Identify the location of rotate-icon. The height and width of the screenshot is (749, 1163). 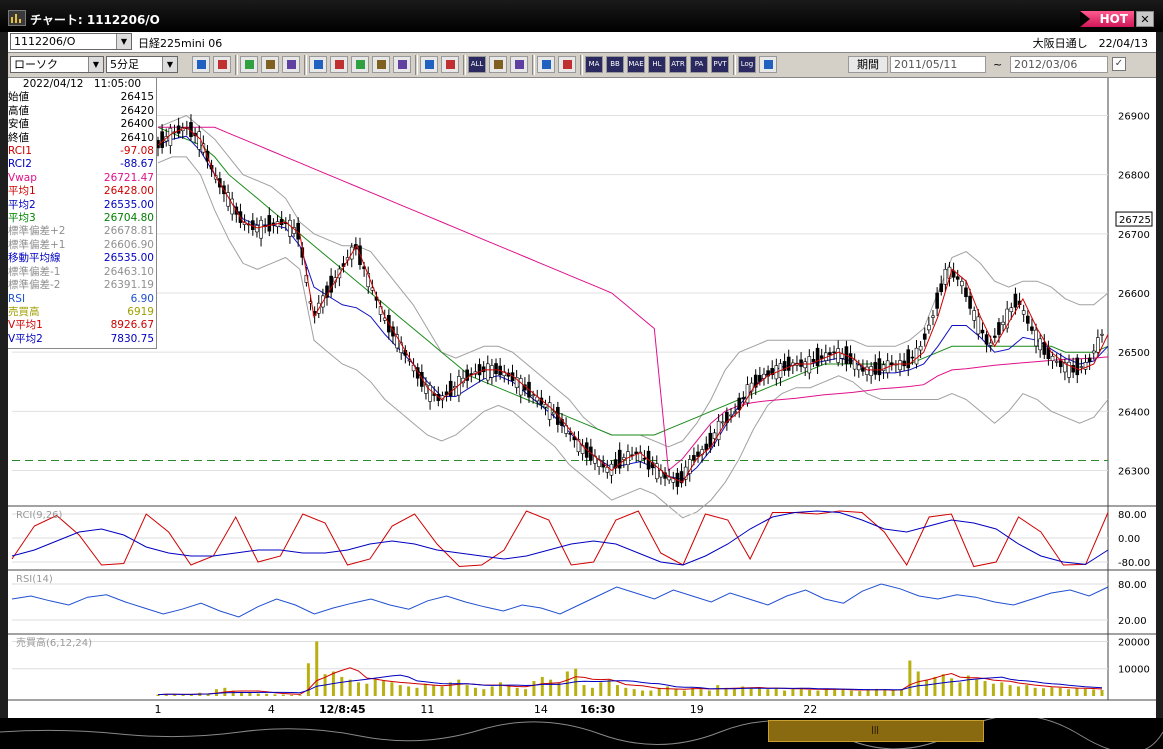
(402, 64).